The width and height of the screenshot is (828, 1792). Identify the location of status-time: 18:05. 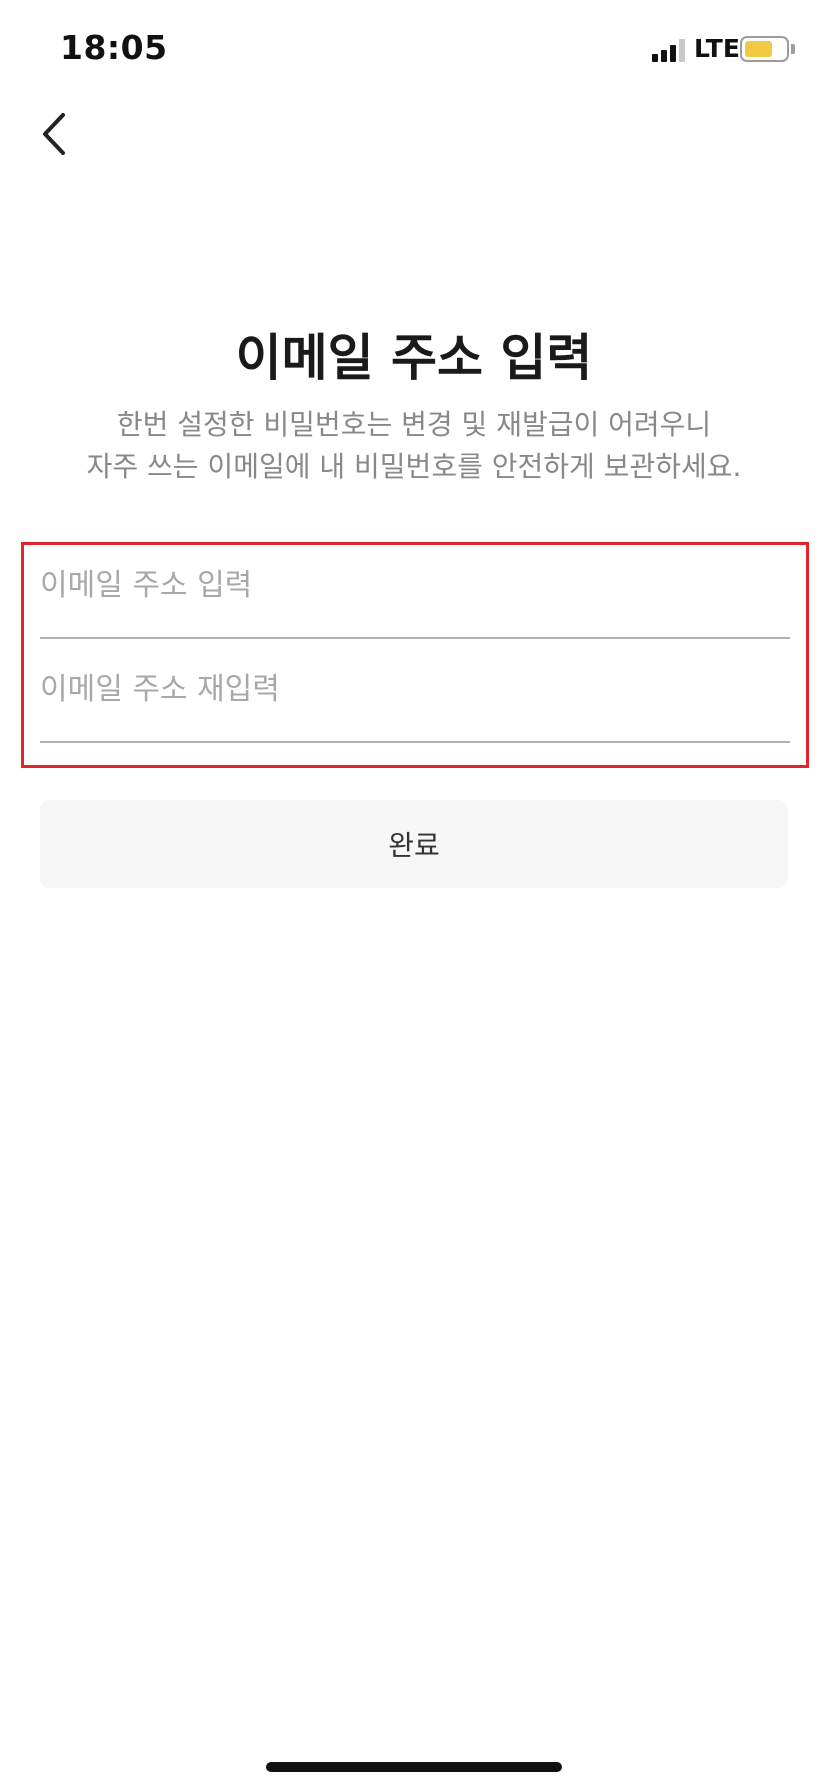
(114, 47).